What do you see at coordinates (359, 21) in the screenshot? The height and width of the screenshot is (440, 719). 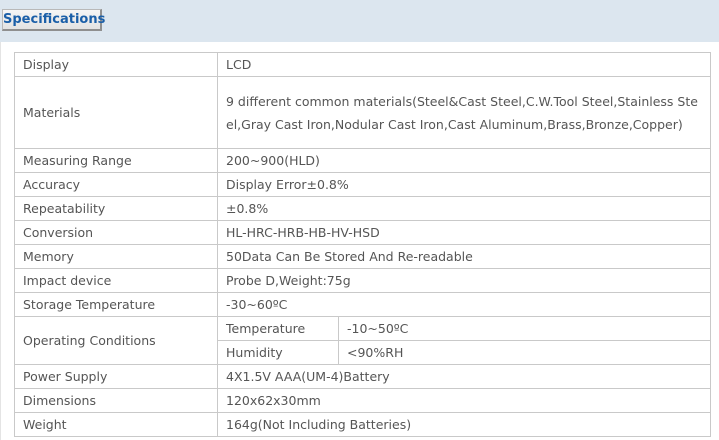 I see `tab-bar: Specifications` at bounding box center [359, 21].